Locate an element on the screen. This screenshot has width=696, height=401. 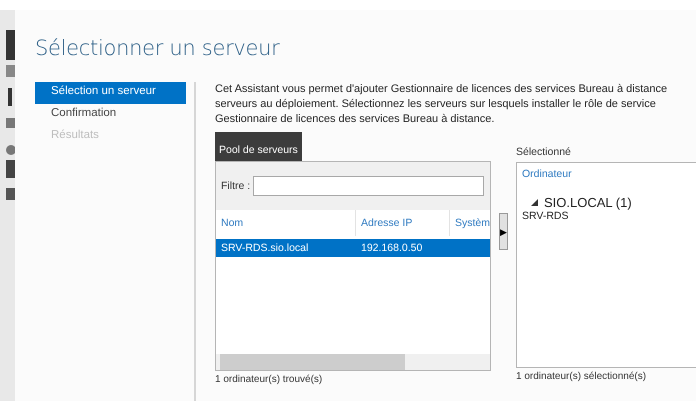
computer-name: SRV-RDS is located at coordinates (542, 216).